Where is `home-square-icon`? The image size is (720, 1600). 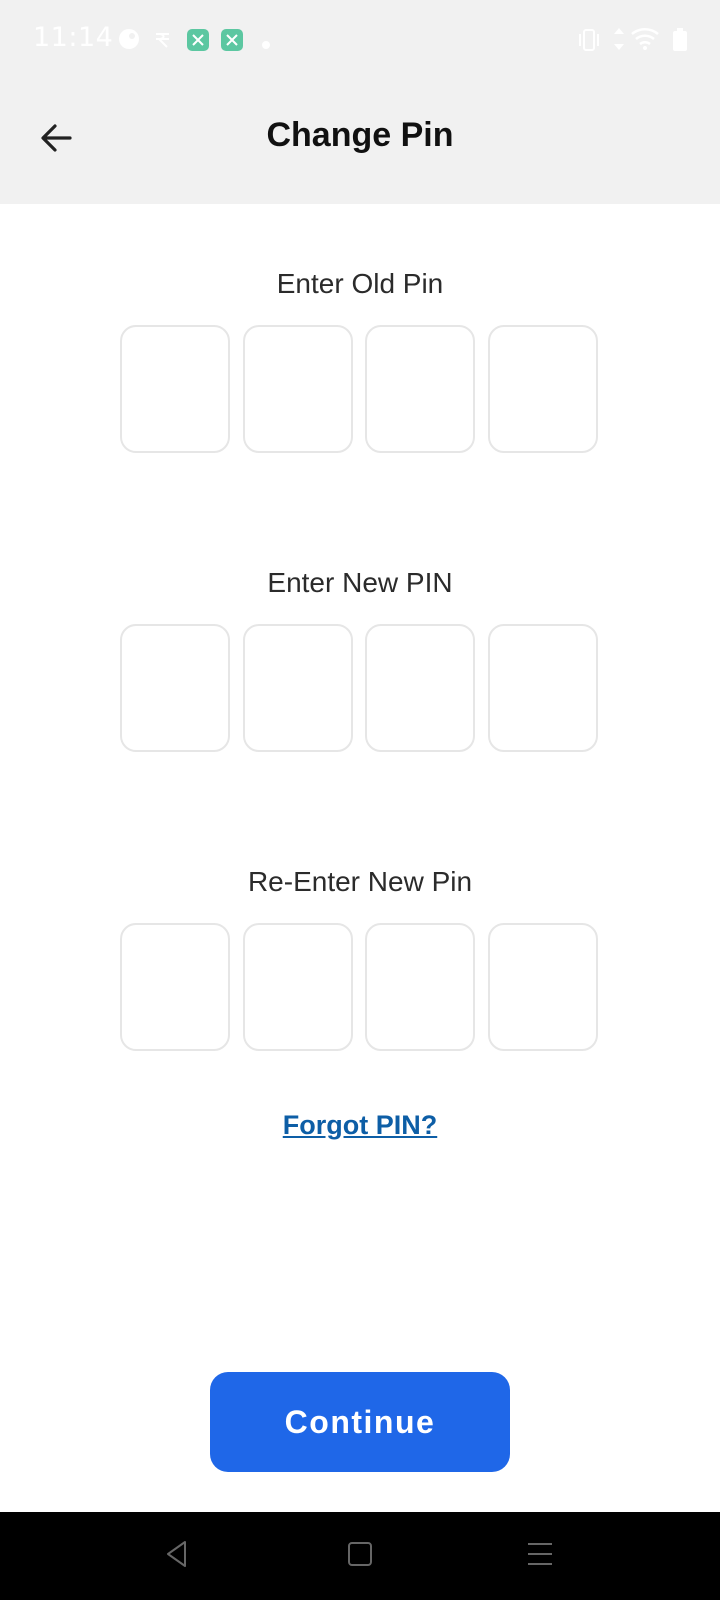
home-square-icon is located at coordinates (360, 1556).